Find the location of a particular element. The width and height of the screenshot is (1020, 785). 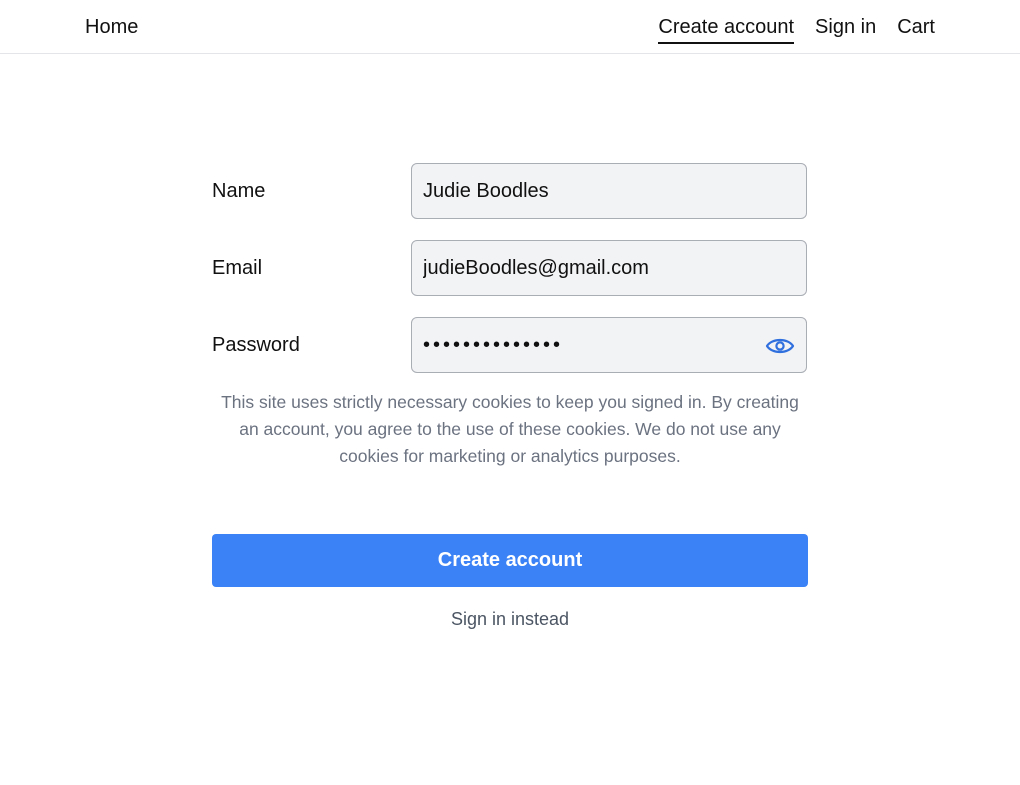

top-navigation: Home Create account Sign in Cart is located at coordinates (510, 27).